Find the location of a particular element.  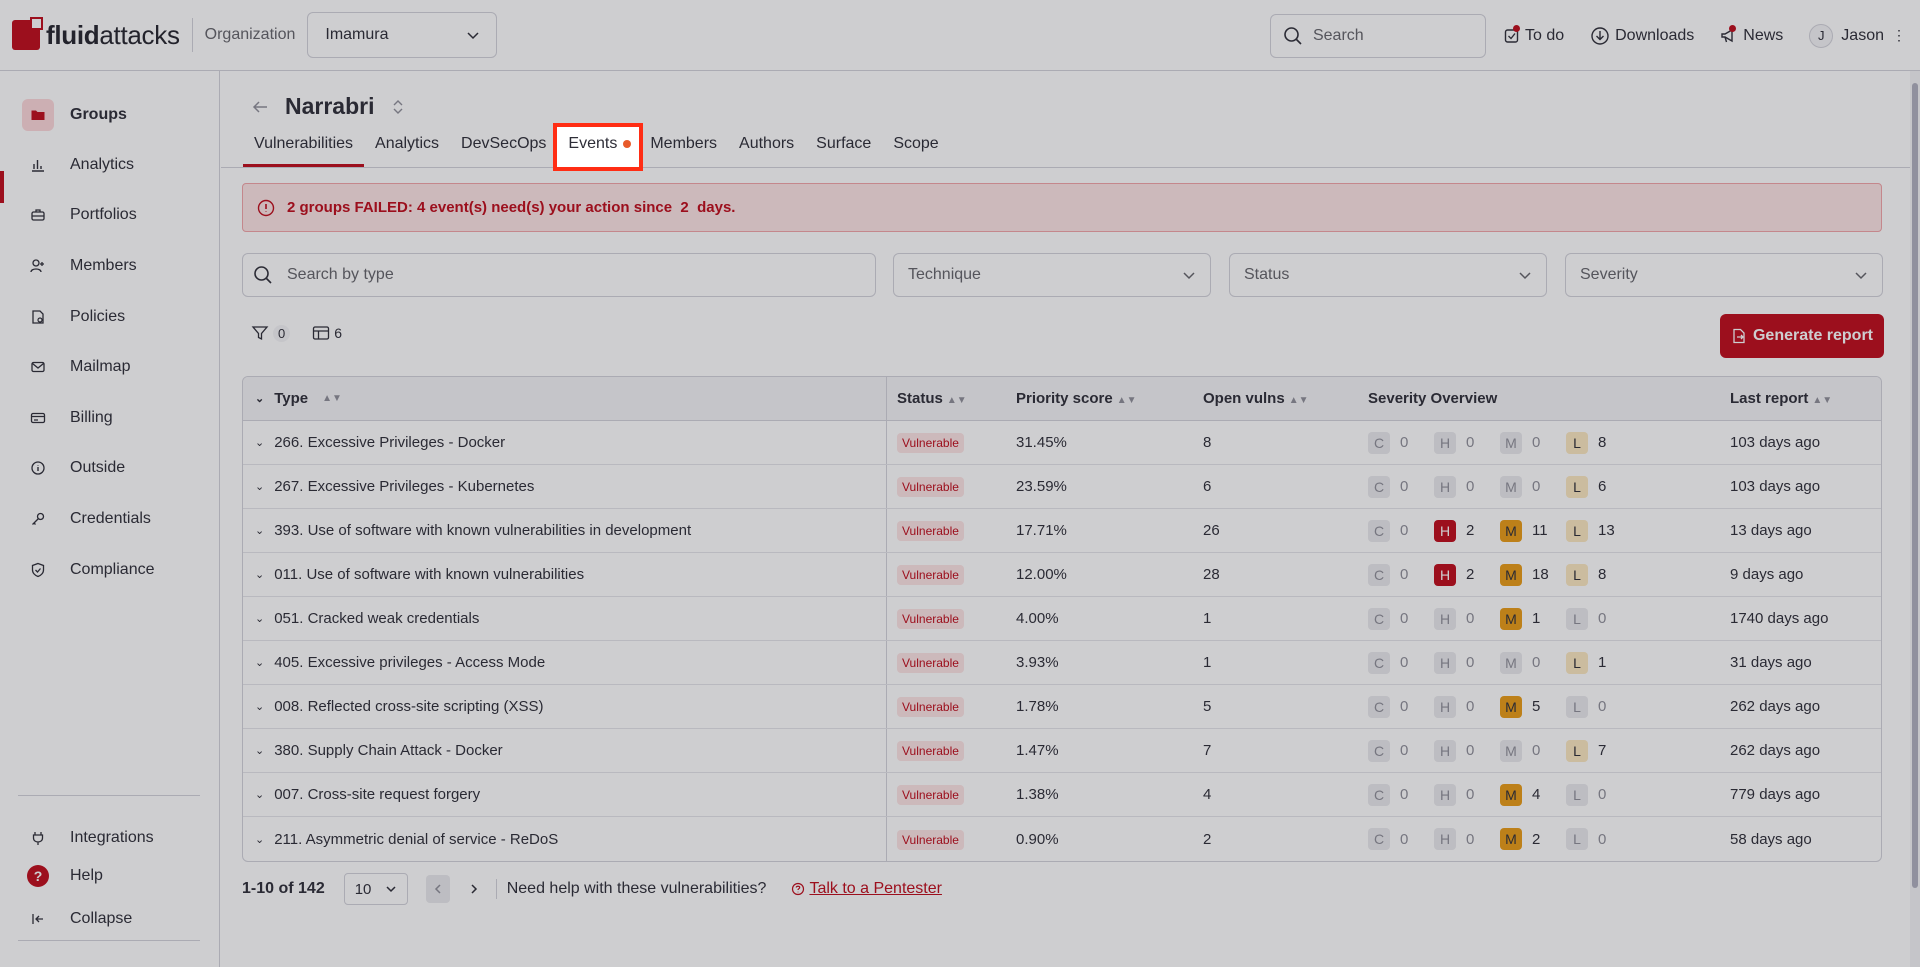

page-scrollbar is located at coordinates (1915, 519).